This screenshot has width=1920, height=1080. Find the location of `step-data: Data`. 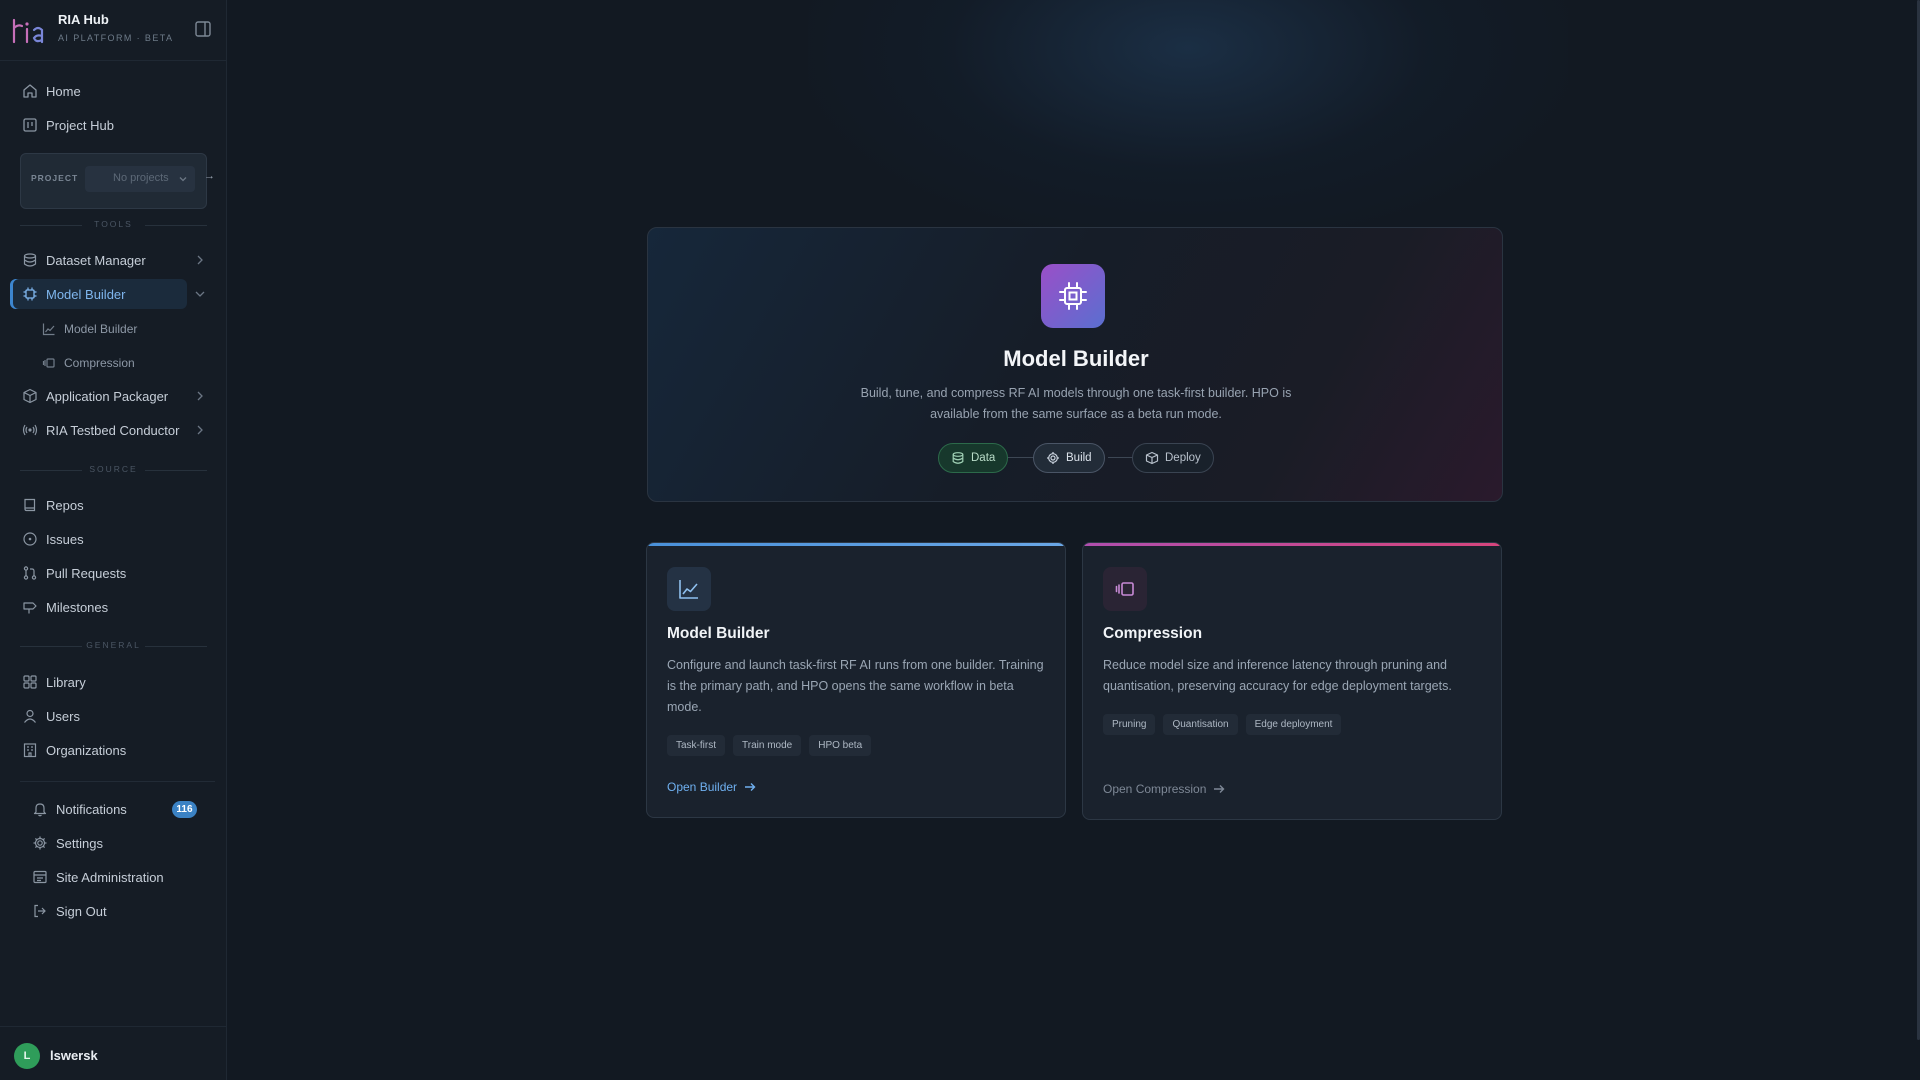

step-data: Data is located at coordinates (973, 458).